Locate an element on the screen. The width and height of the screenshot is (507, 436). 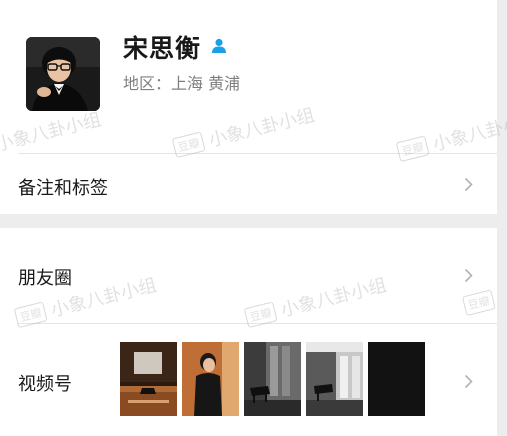
performer-image is located at coordinates (210, 379).